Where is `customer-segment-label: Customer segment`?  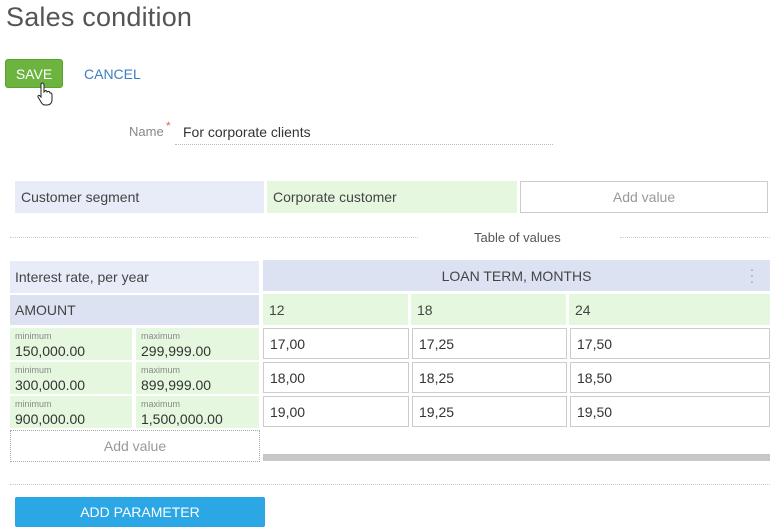
customer-segment-label: Customer segment is located at coordinates (139, 197).